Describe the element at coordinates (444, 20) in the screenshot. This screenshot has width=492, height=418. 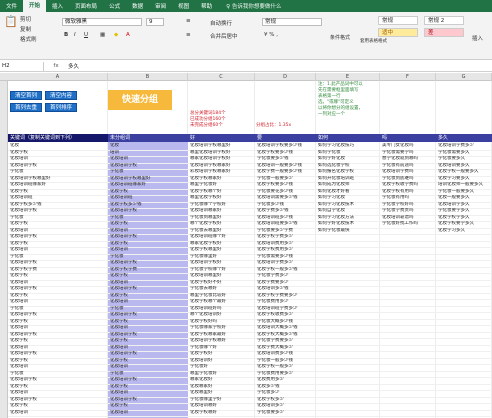
I see `style-normal-2: 常规 2` at that location.